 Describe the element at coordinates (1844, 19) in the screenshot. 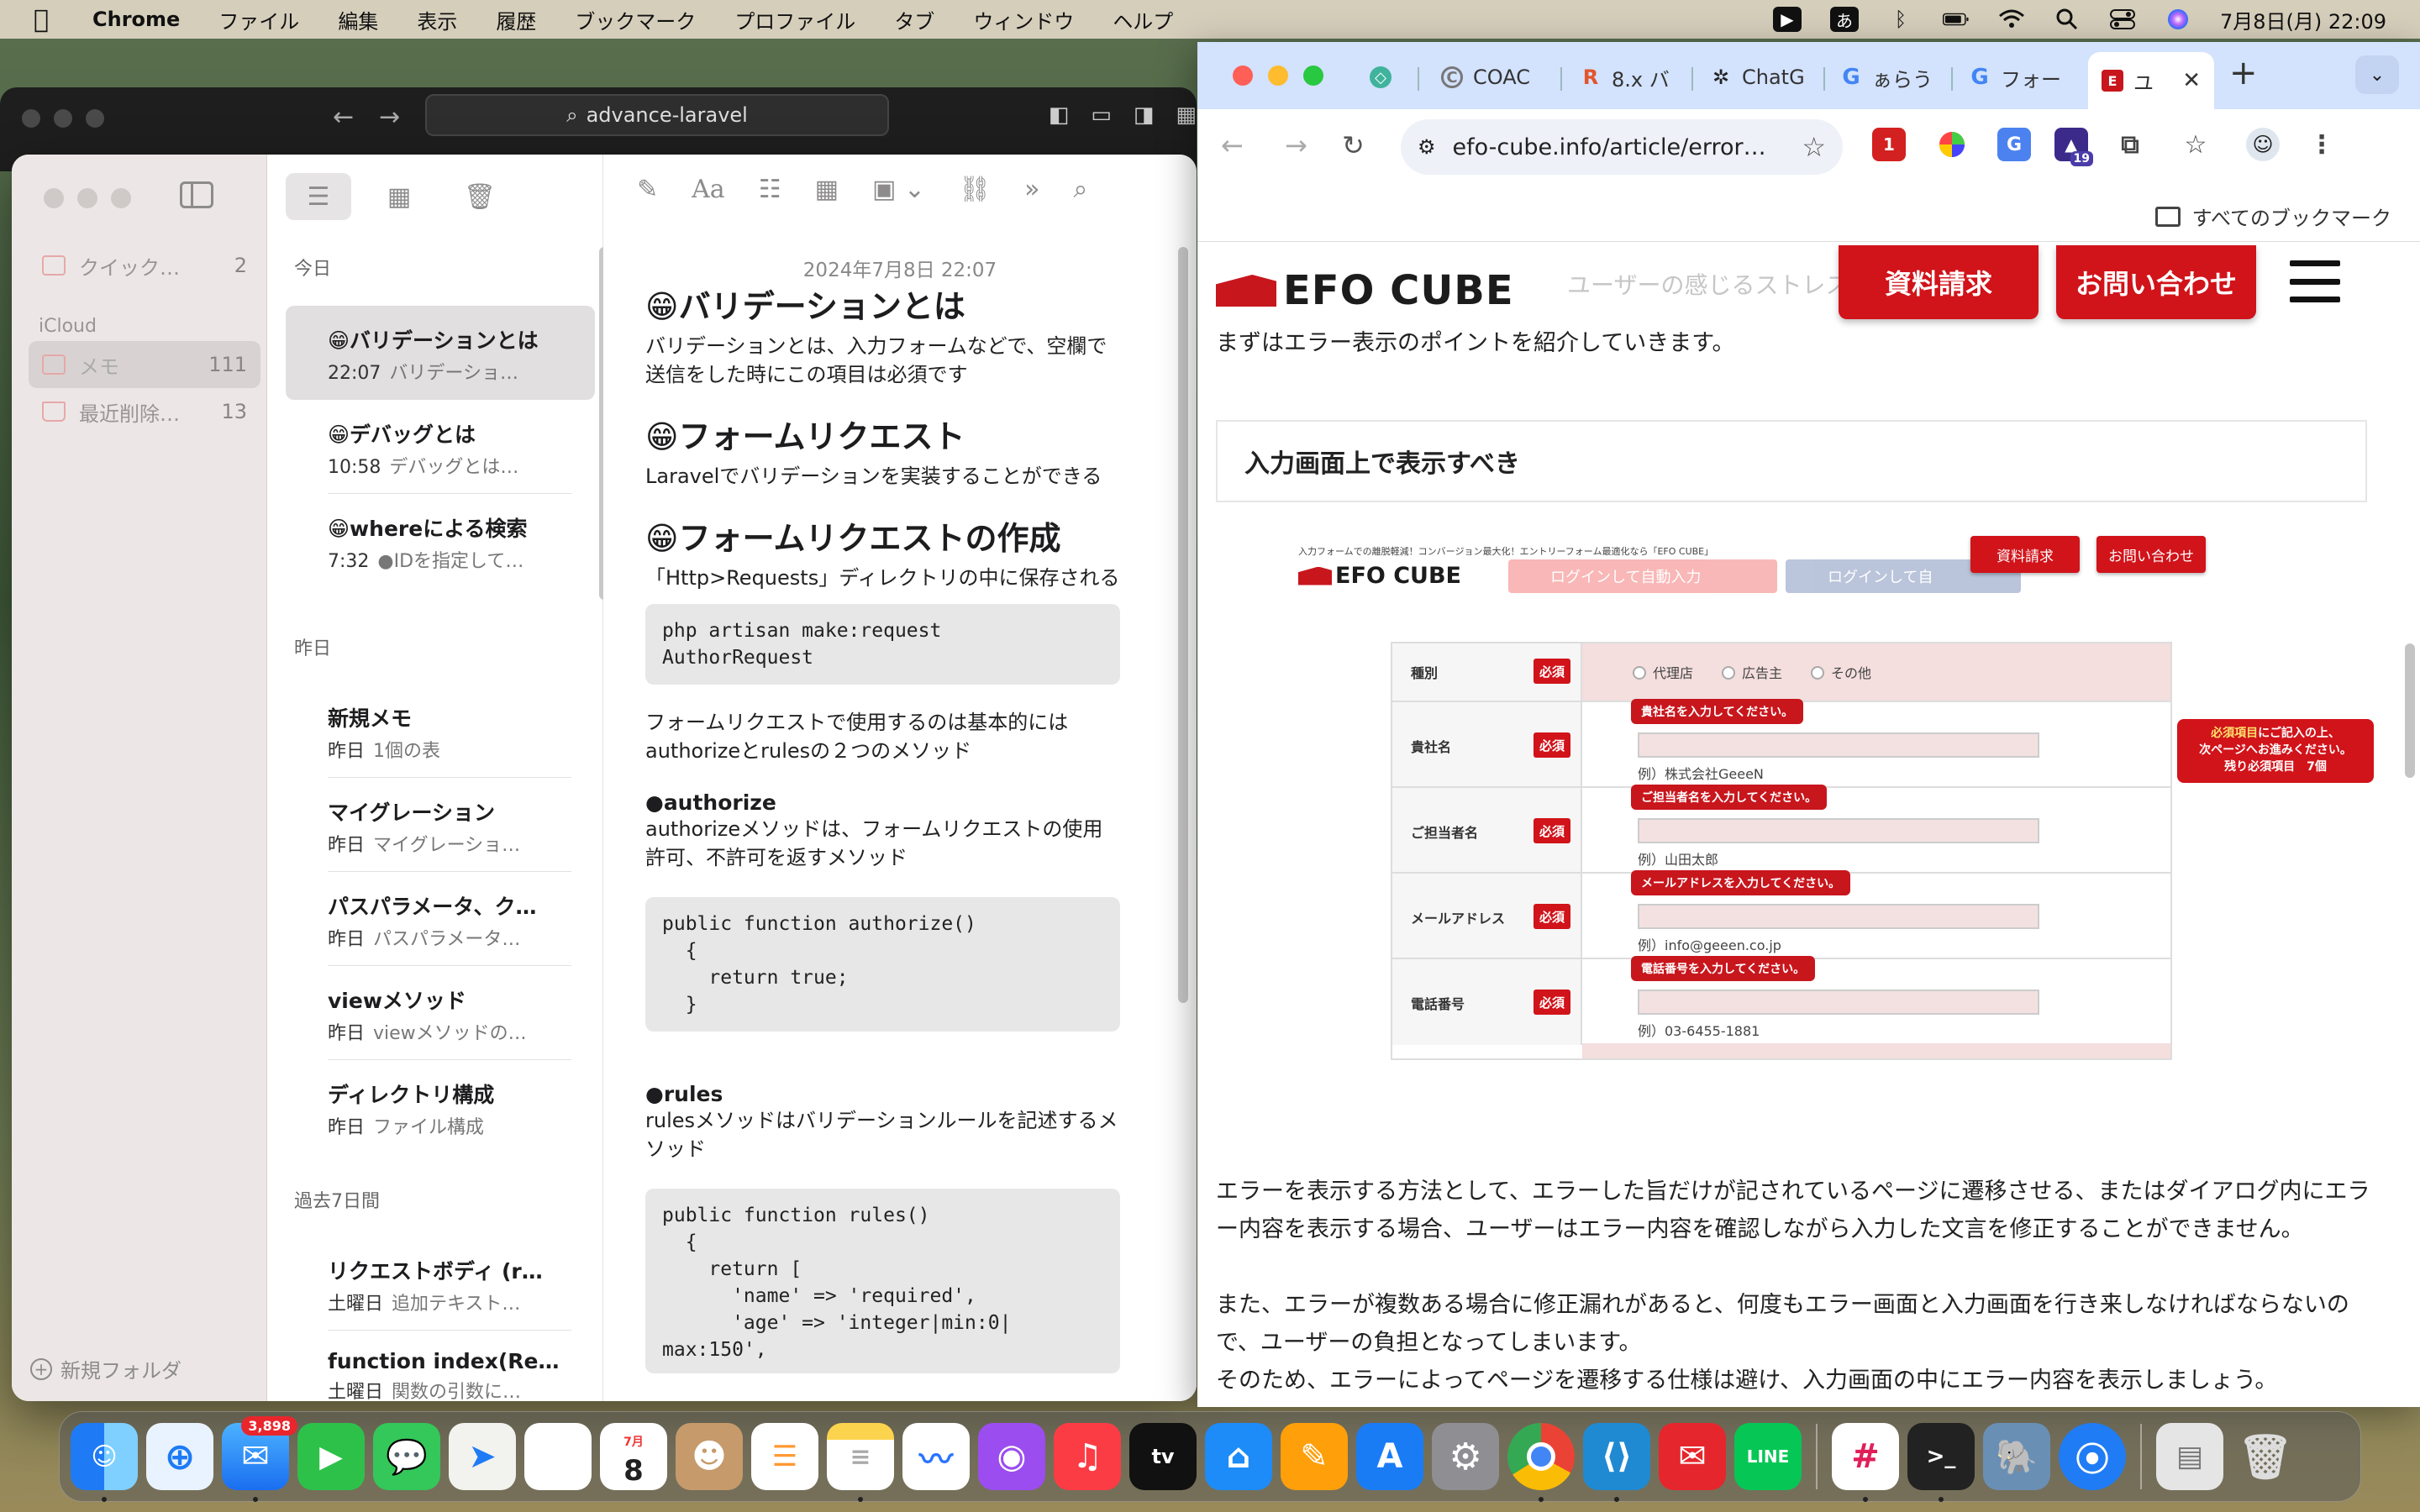

I see `input-method-indicator: あ` at that location.